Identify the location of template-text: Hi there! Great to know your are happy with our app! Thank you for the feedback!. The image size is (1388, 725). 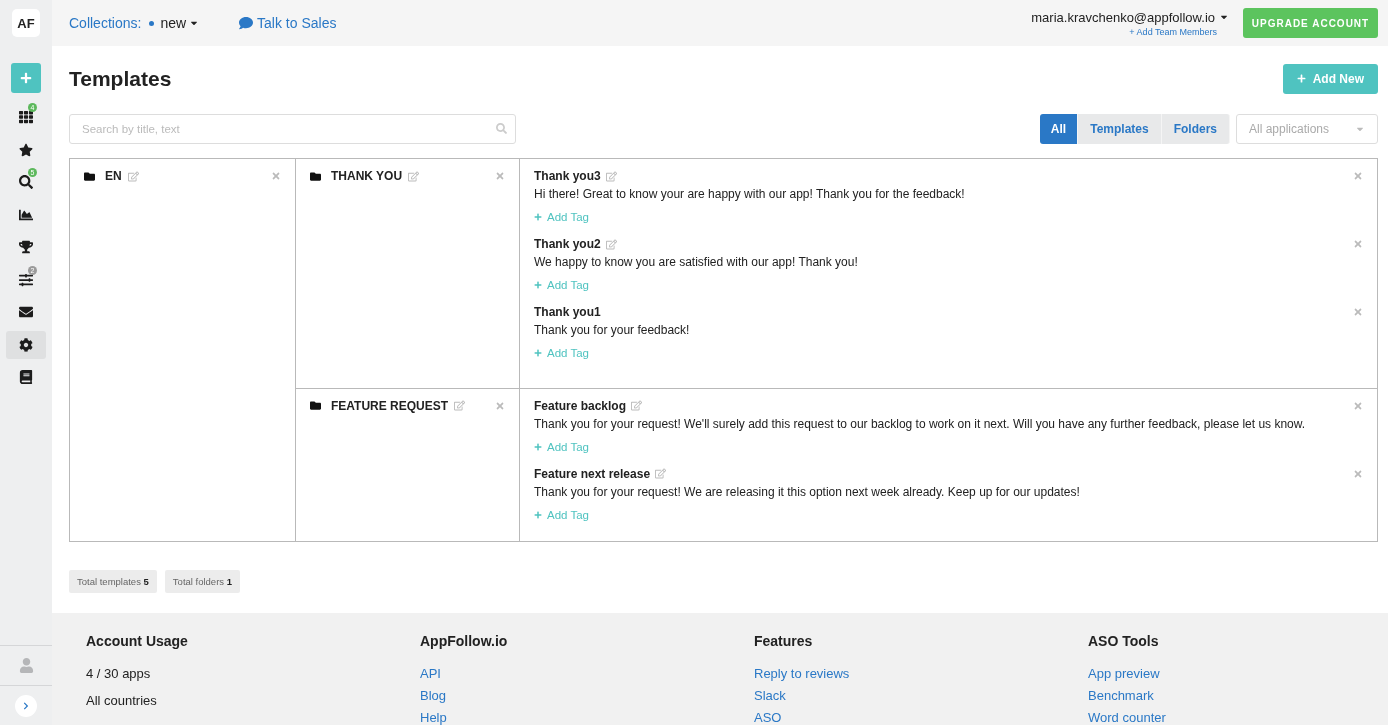
(750, 194).